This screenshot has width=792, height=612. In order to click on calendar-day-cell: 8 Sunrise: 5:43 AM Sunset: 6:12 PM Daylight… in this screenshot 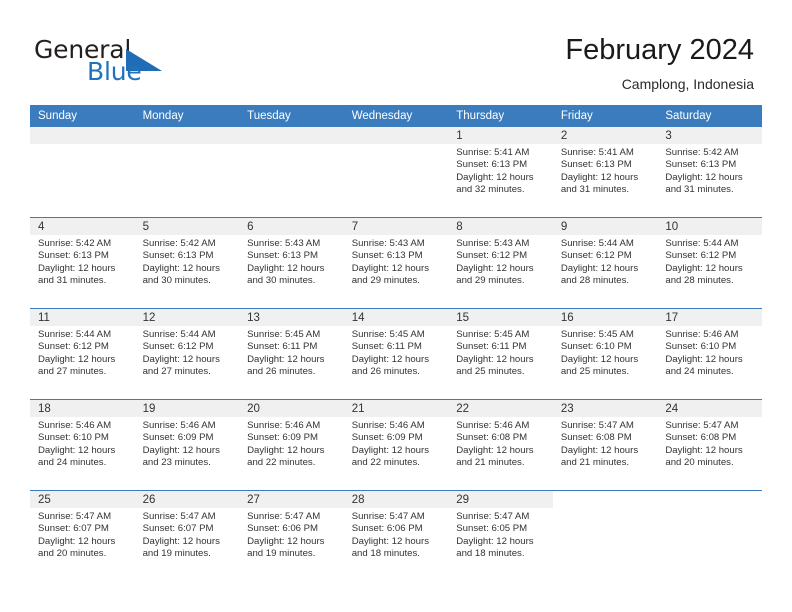, I will do `click(500, 263)`.